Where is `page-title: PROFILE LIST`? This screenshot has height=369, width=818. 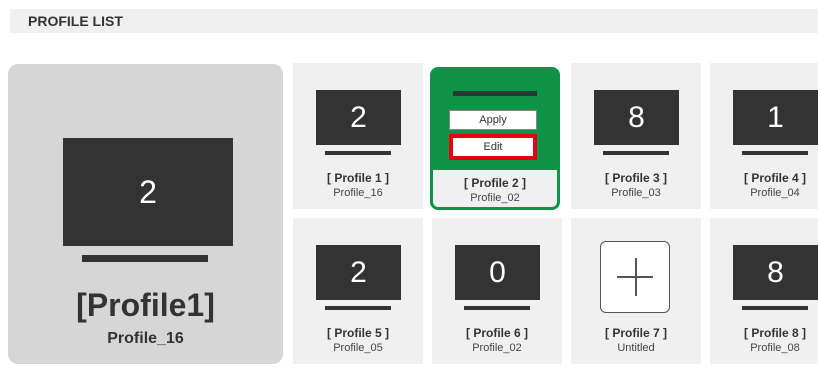
page-title: PROFILE LIST is located at coordinates (75, 21).